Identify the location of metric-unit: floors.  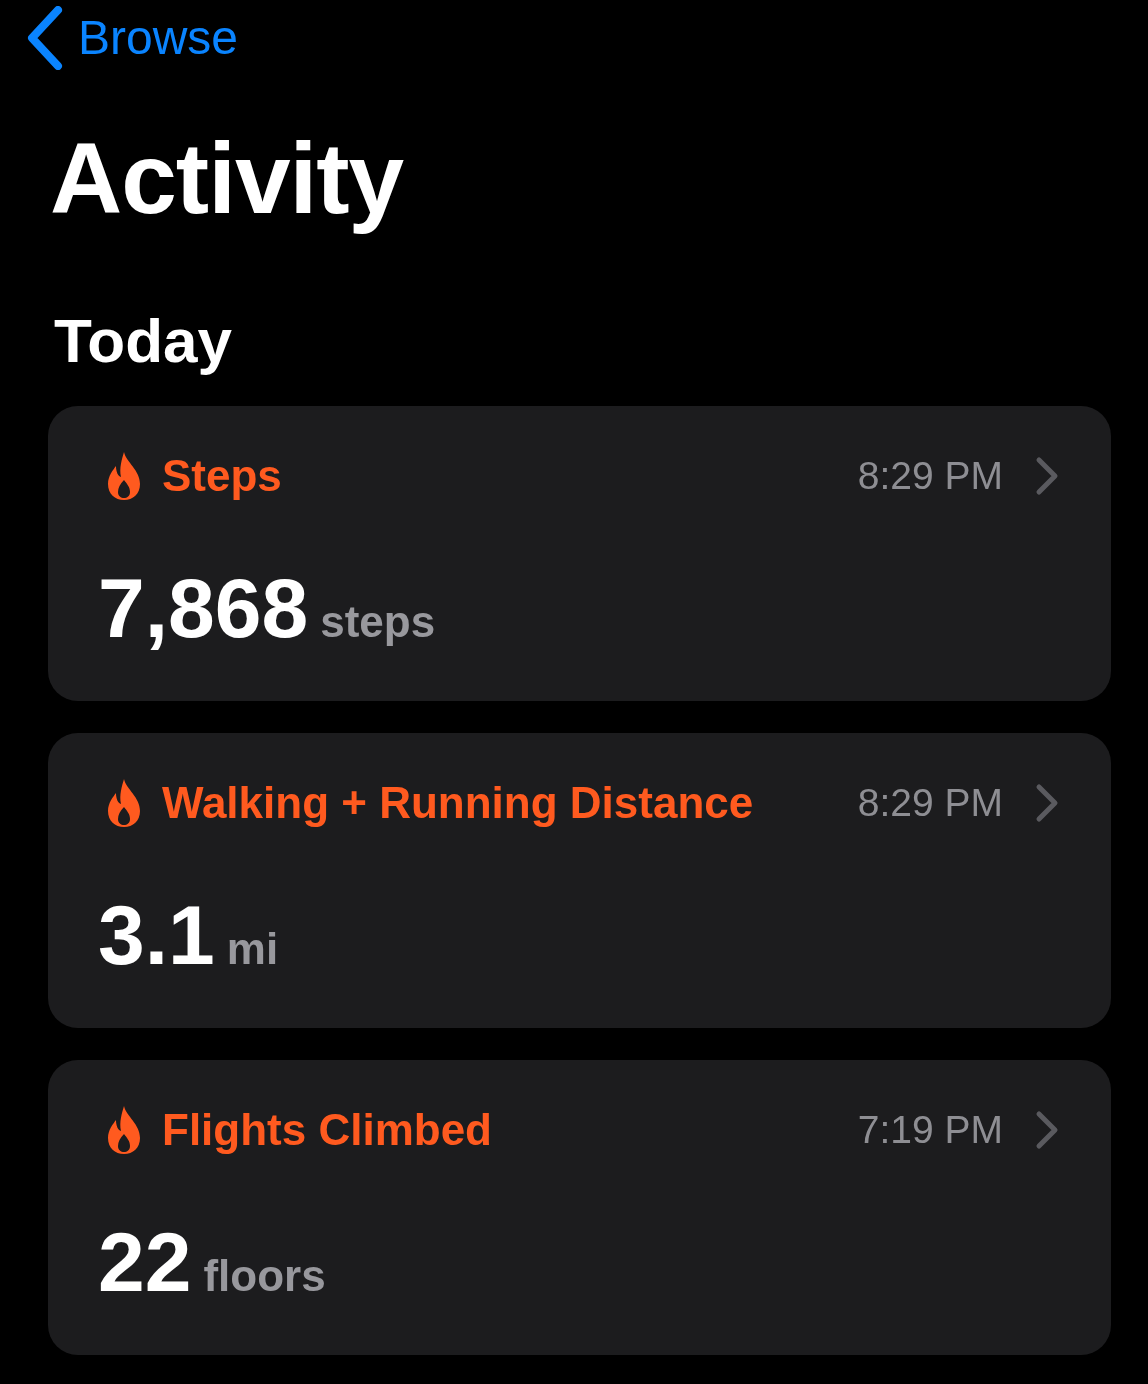
(264, 1276).